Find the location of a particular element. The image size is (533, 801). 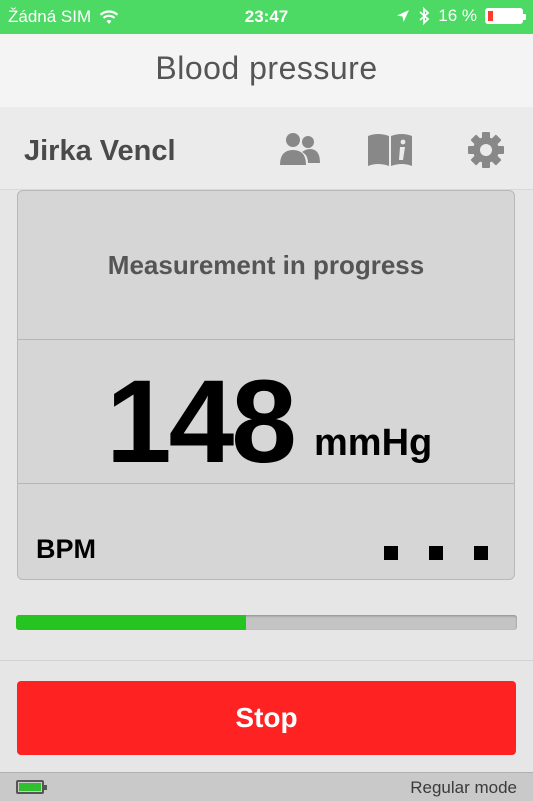

title-bar: Blood pressure is located at coordinates (266, 70).